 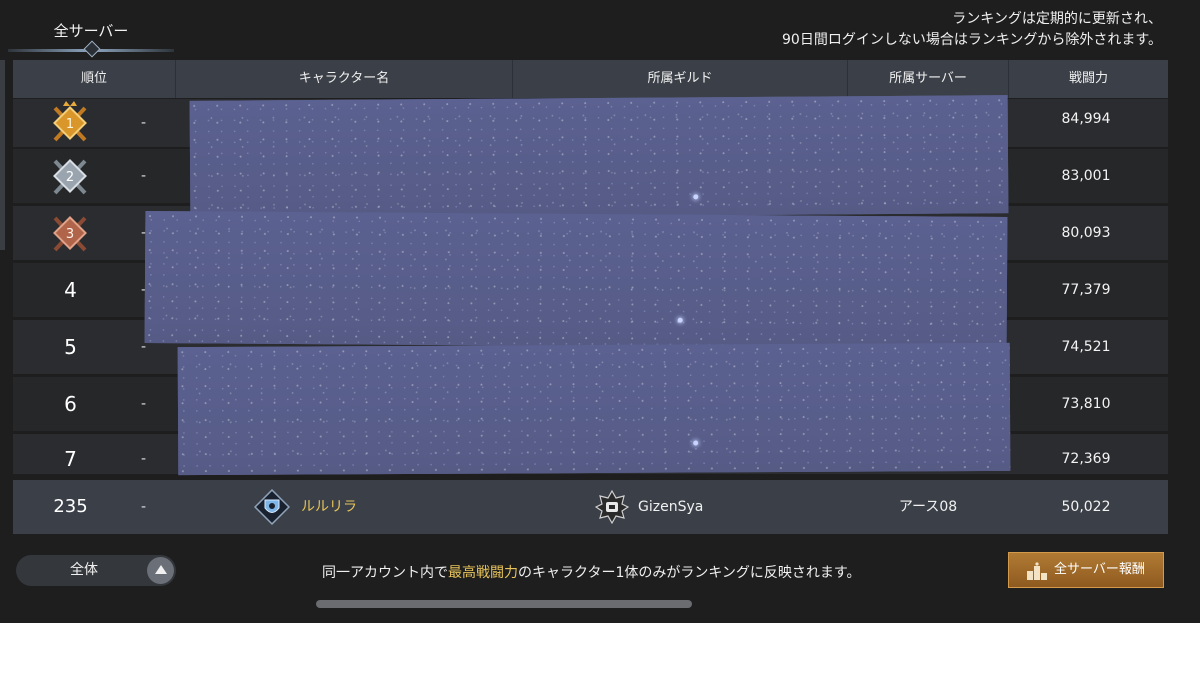 What do you see at coordinates (689, 573) in the screenshot?
I see `note-text-after: のキャラクター1体のみがランキングに反映されます。` at bounding box center [689, 573].